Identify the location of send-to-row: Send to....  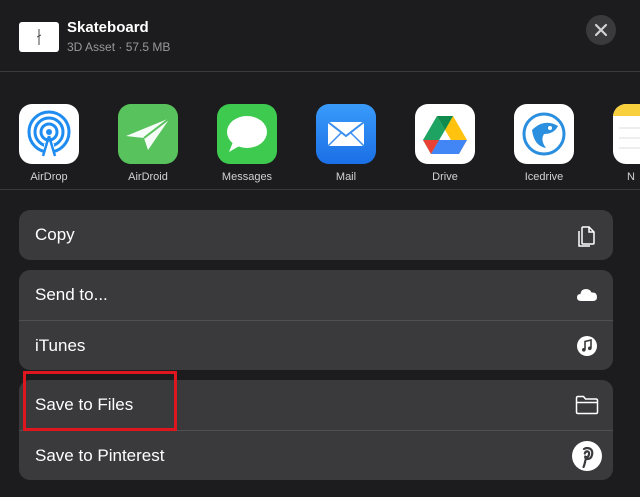
(316, 295).